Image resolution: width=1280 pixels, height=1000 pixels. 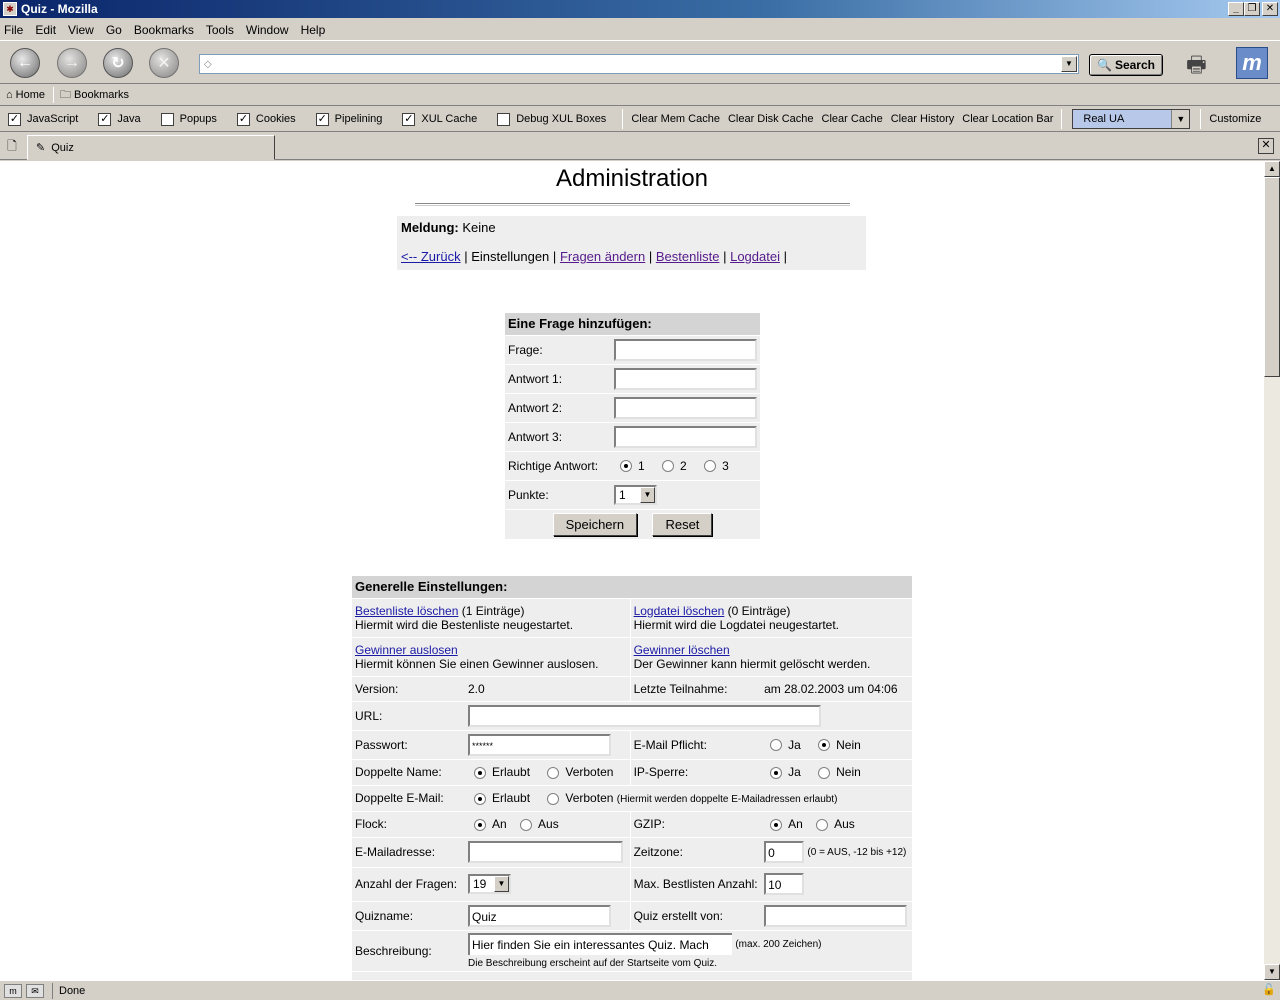 I want to click on bookmarks-button: 🗀 Bookmarks, so click(x=94, y=95).